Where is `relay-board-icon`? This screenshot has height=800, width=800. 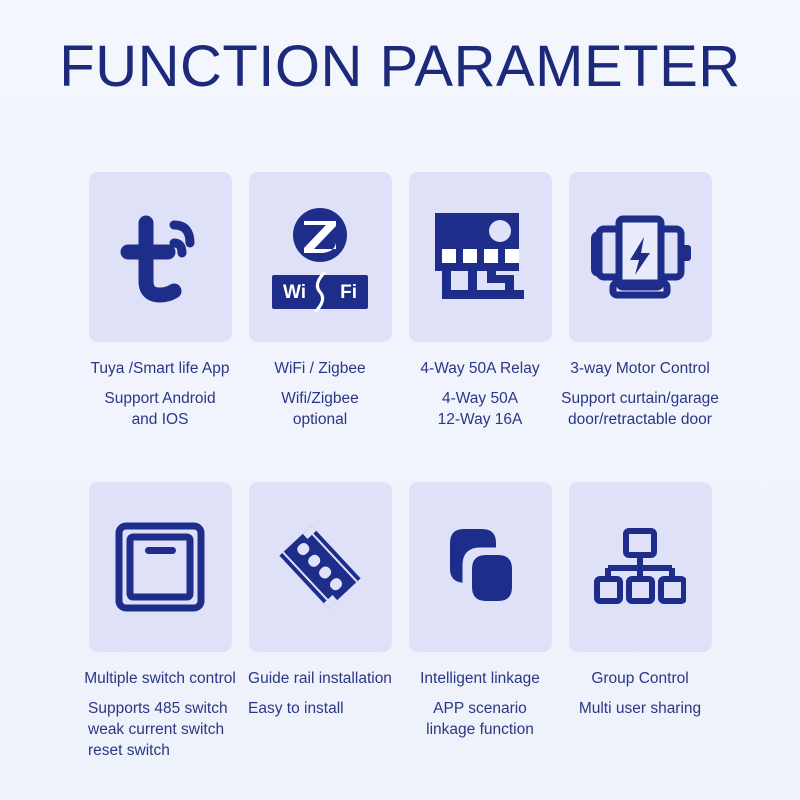
relay-board-icon is located at coordinates (480, 257).